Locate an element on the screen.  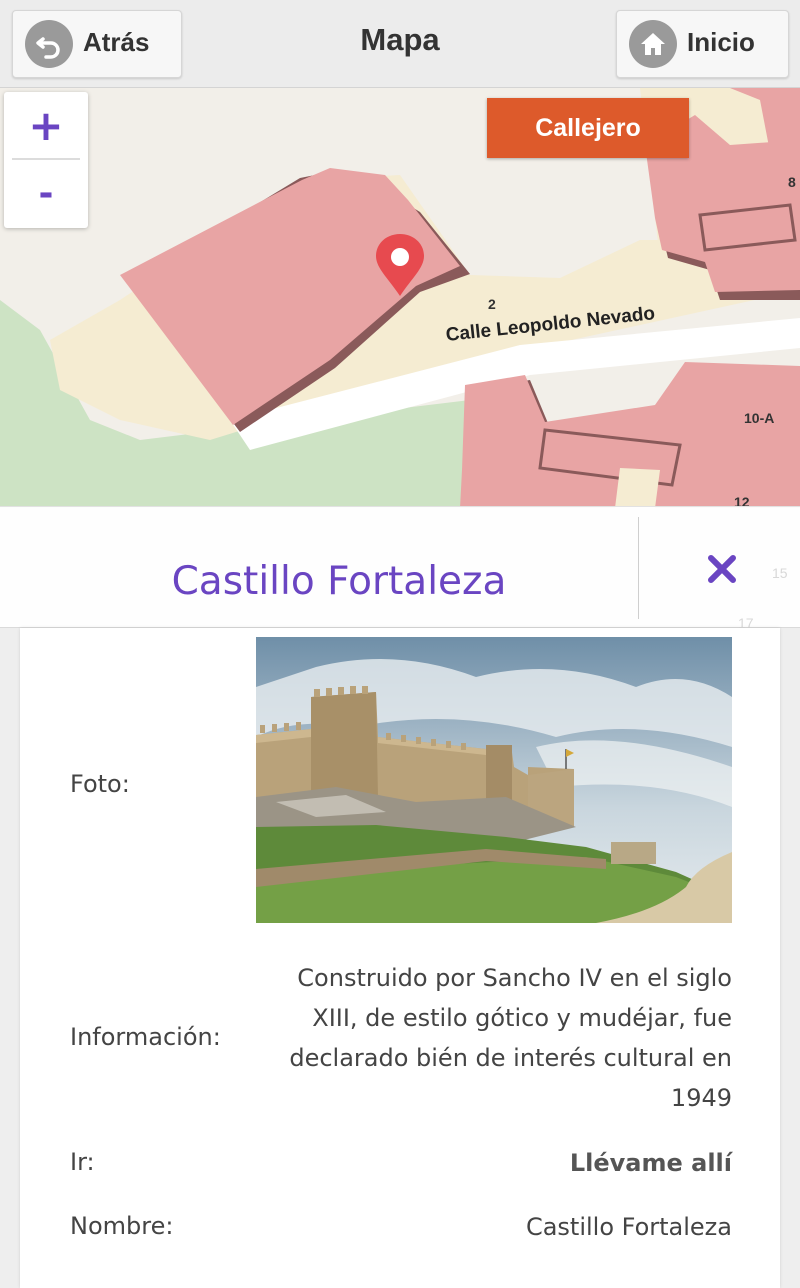
back-button: Atrás is located at coordinates (97, 44).